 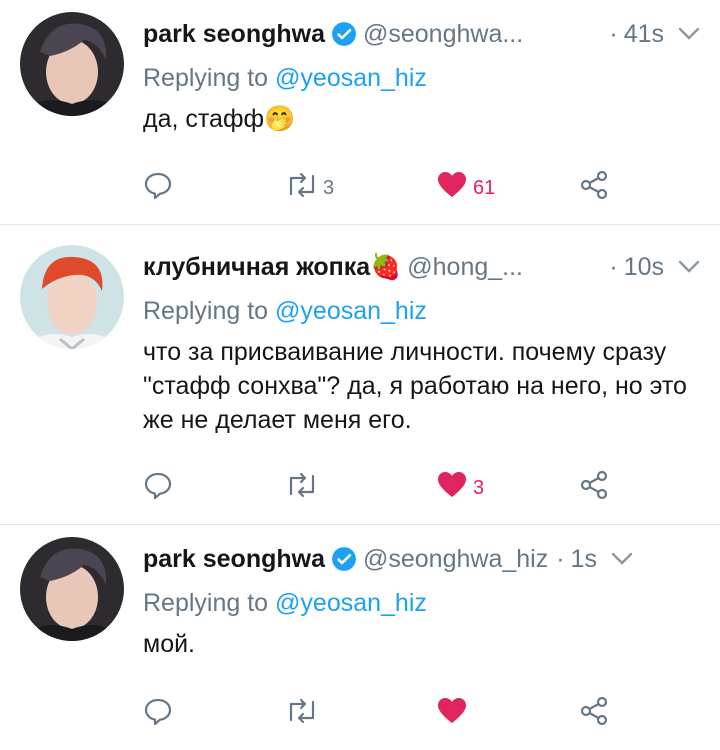 What do you see at coordinates (421, 714) in the screenshot?
I see `action-bar` at bounding box center [421, 714].